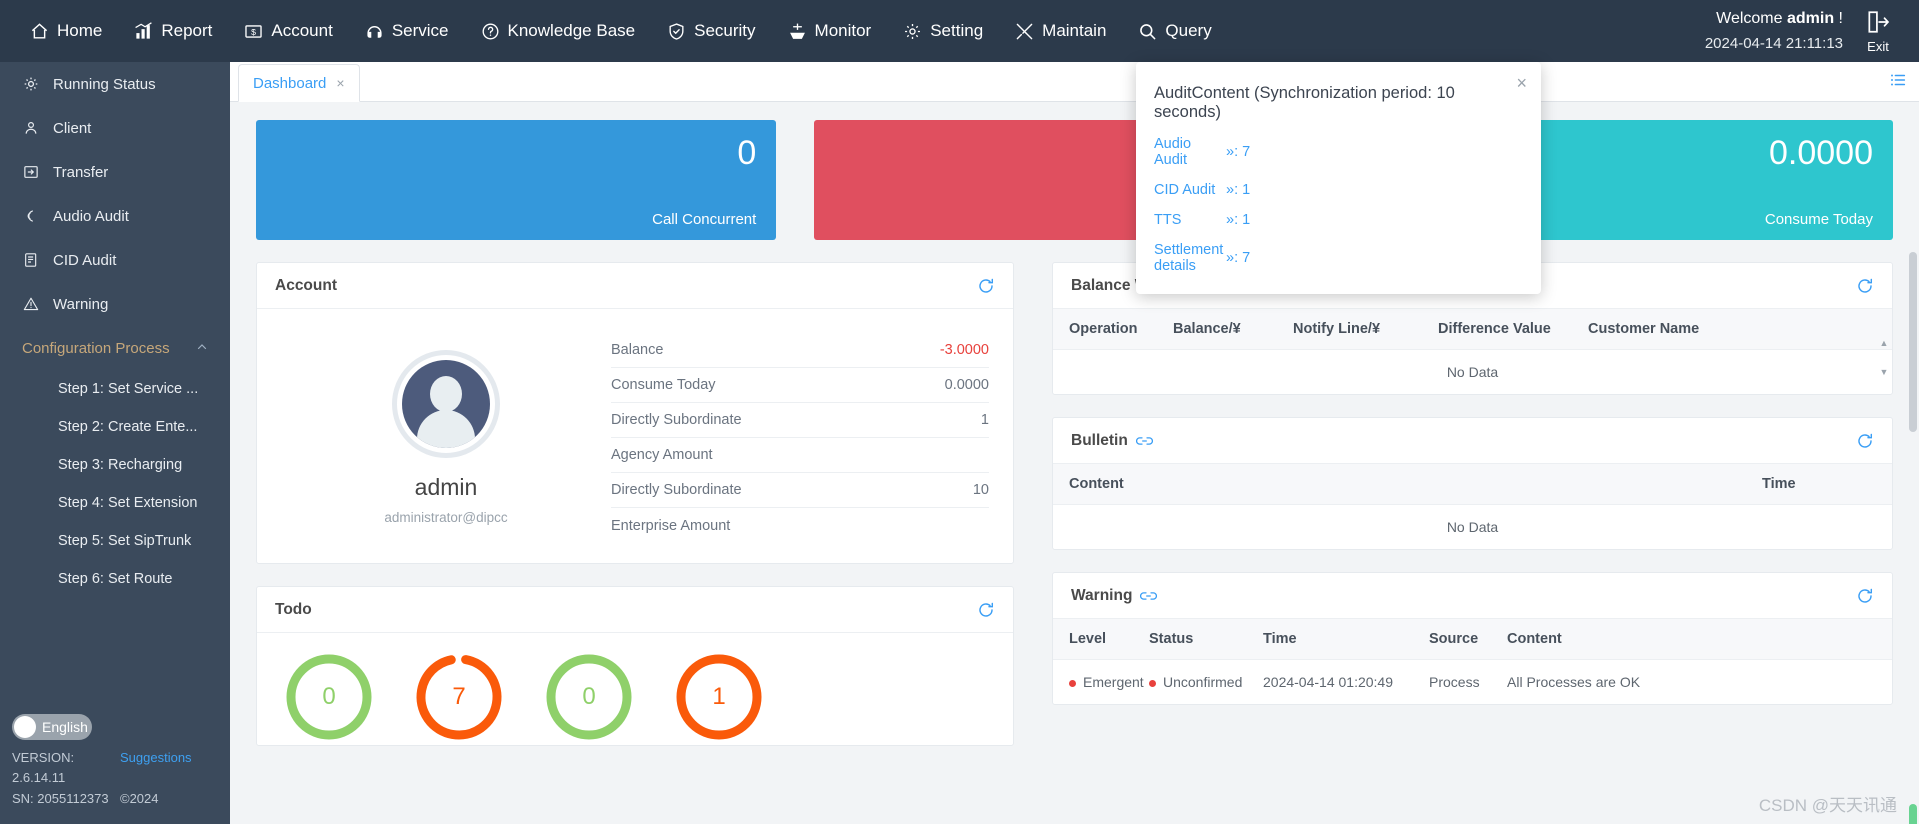 The image size is (1919, 824). Describe the element at coordinates (115, 260) in the screenshot. I see `sidebar-item-cid-audit: CID Audit` at that location.